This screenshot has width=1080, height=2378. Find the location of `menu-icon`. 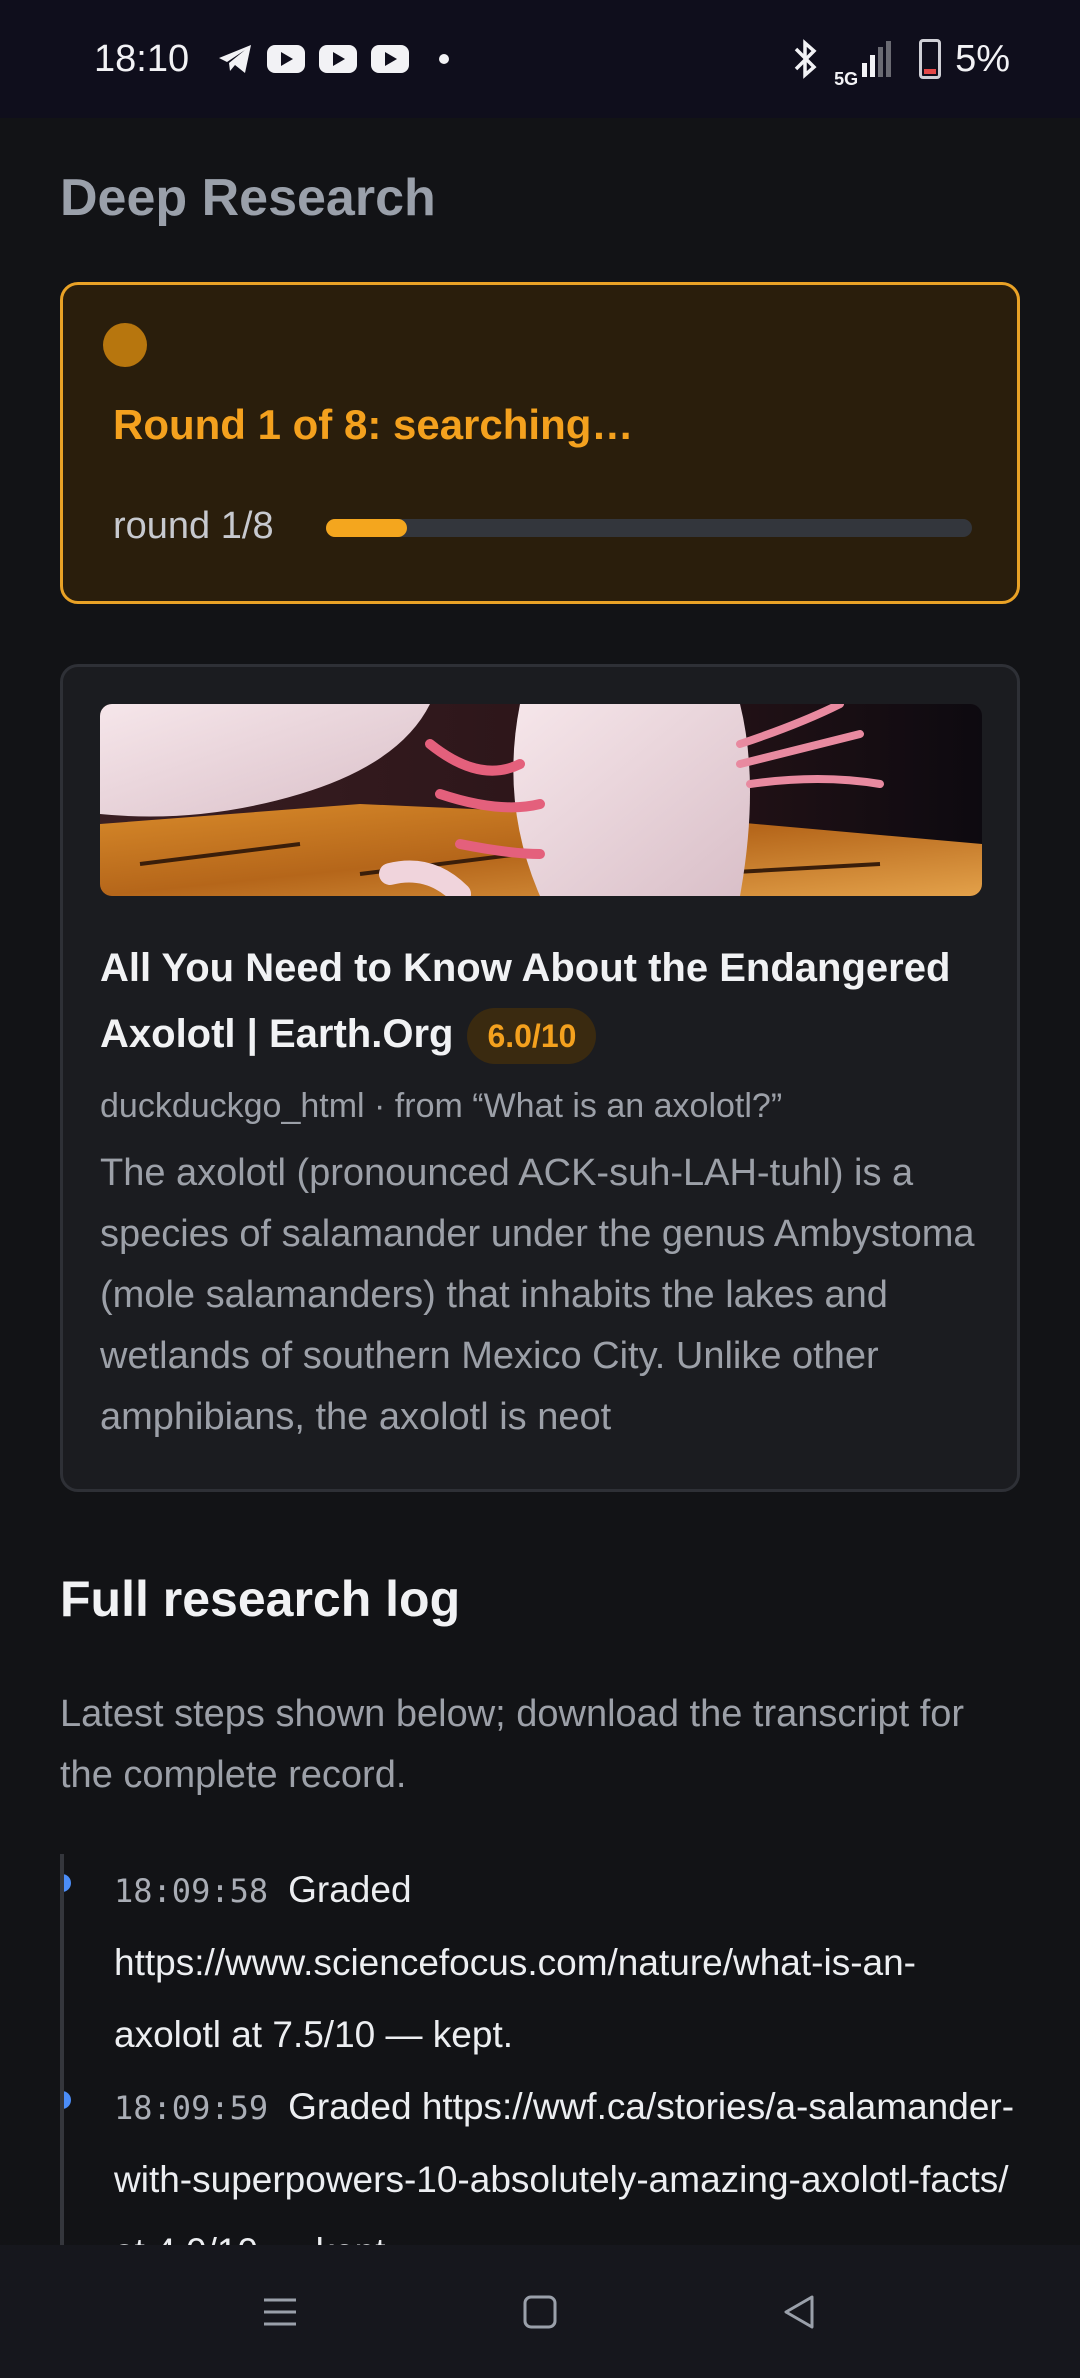

menu-icon is located at coordinates (280, 2311).